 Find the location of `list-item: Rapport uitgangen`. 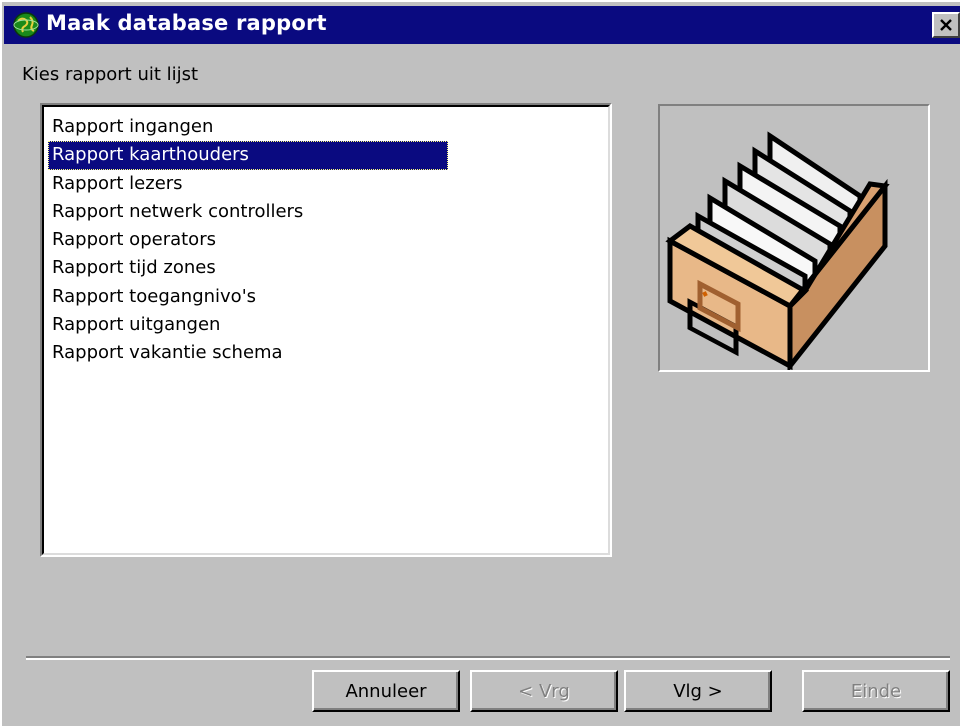

list-item: Rapport uitgangen is located at coordinates (248, 325).